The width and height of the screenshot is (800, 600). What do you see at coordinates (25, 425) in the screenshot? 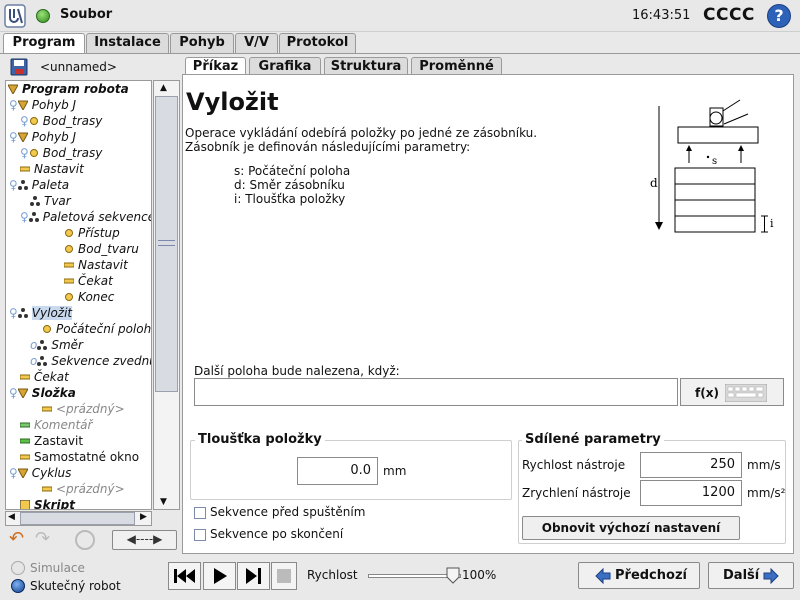
I see `comment-icon` at bounding box center [25, 425].